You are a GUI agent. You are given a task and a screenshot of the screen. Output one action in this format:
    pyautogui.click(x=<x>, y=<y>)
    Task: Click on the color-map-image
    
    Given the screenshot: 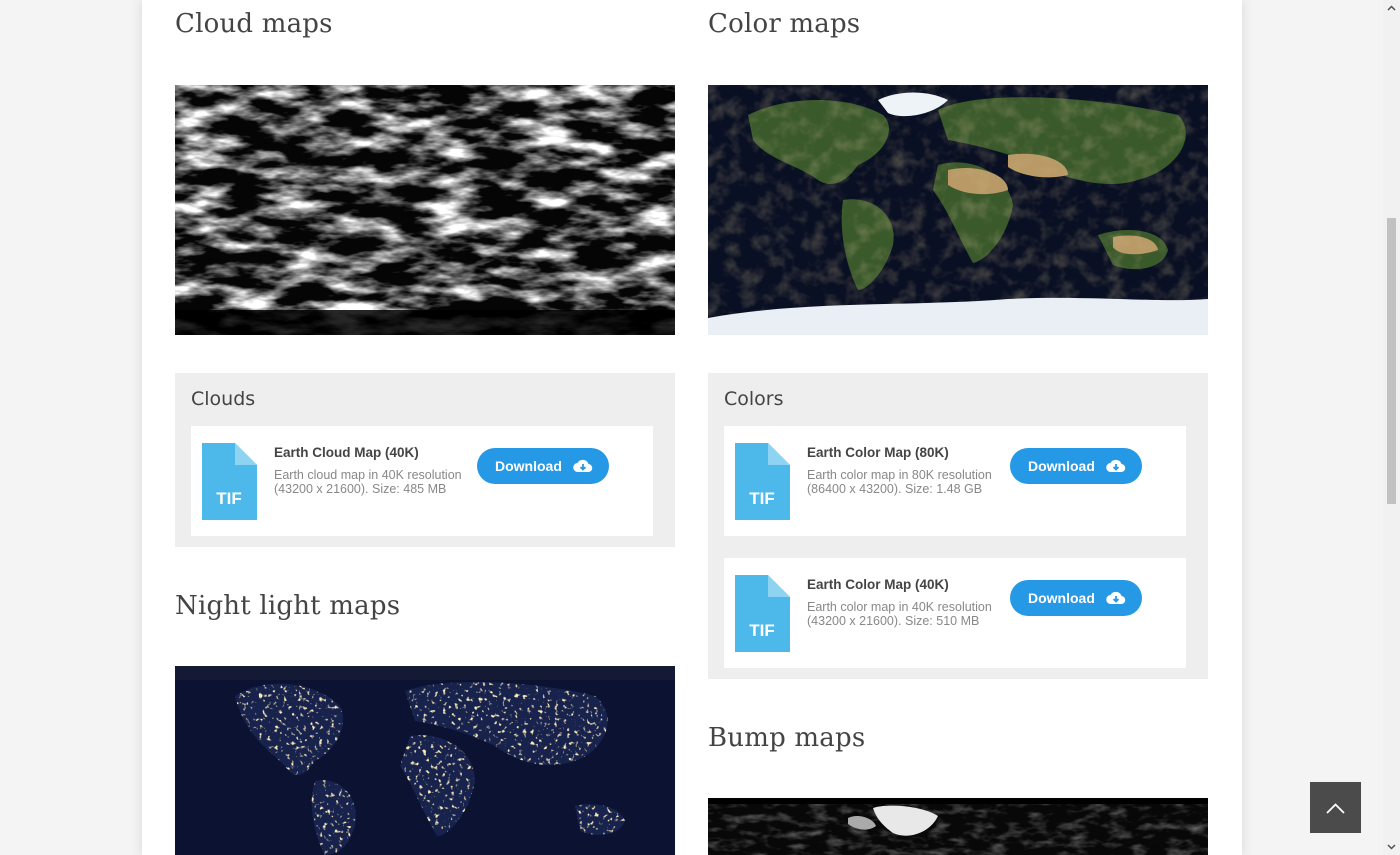 What is the action you would take?
    pyautogui.click(x=958, y=210)
    